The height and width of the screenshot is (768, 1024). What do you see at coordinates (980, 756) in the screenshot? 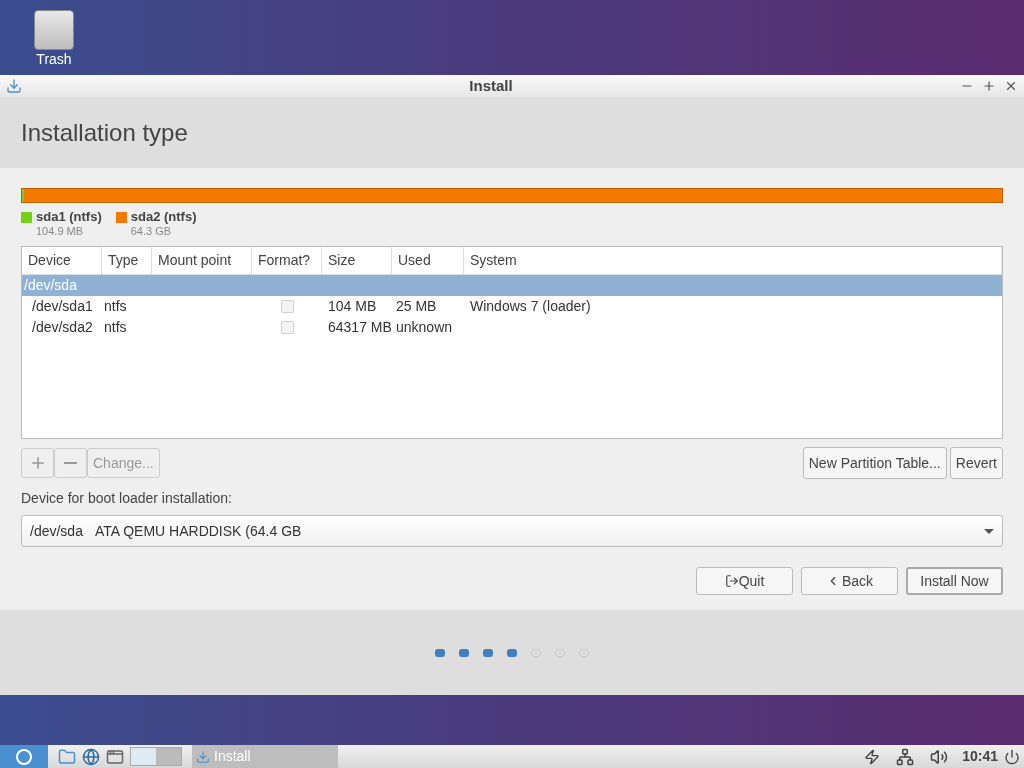
I see `clock: 10:41` at bounding box center [980, 756].